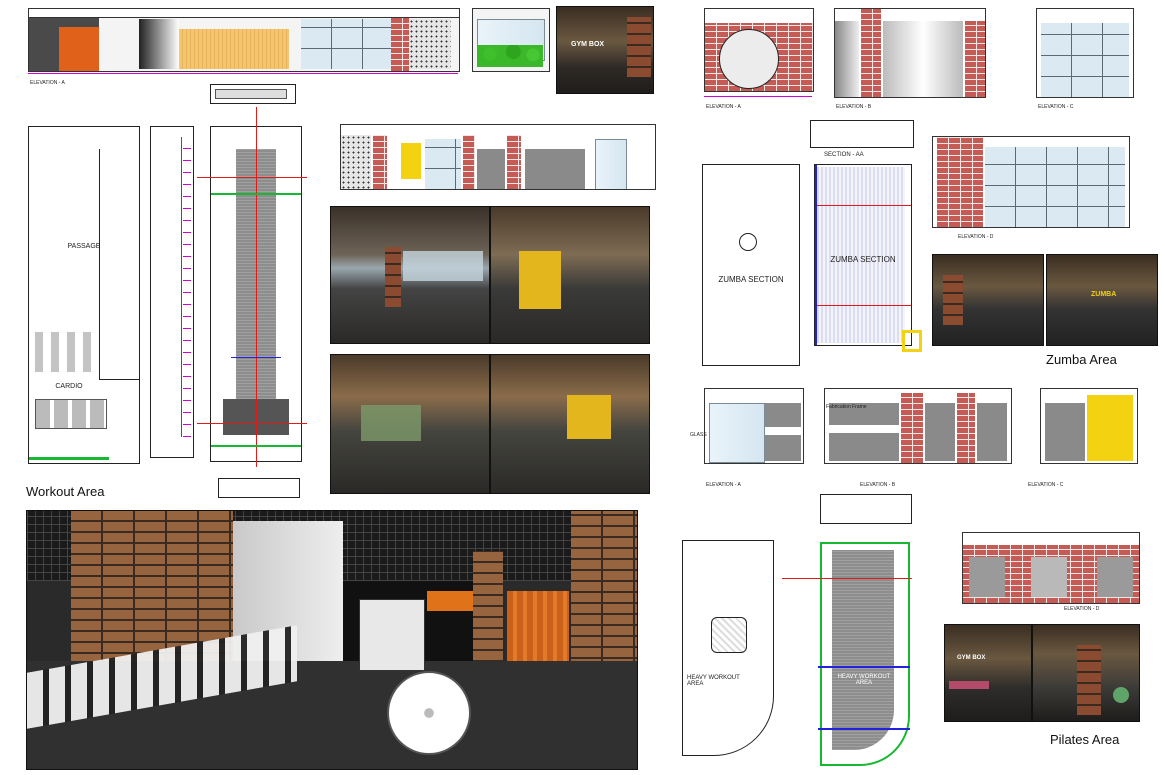 This screenshot has width=1165, height=775. Describe the element at coordinates (393, 277) in the screenshot. I see `photo1-brick` at that location.